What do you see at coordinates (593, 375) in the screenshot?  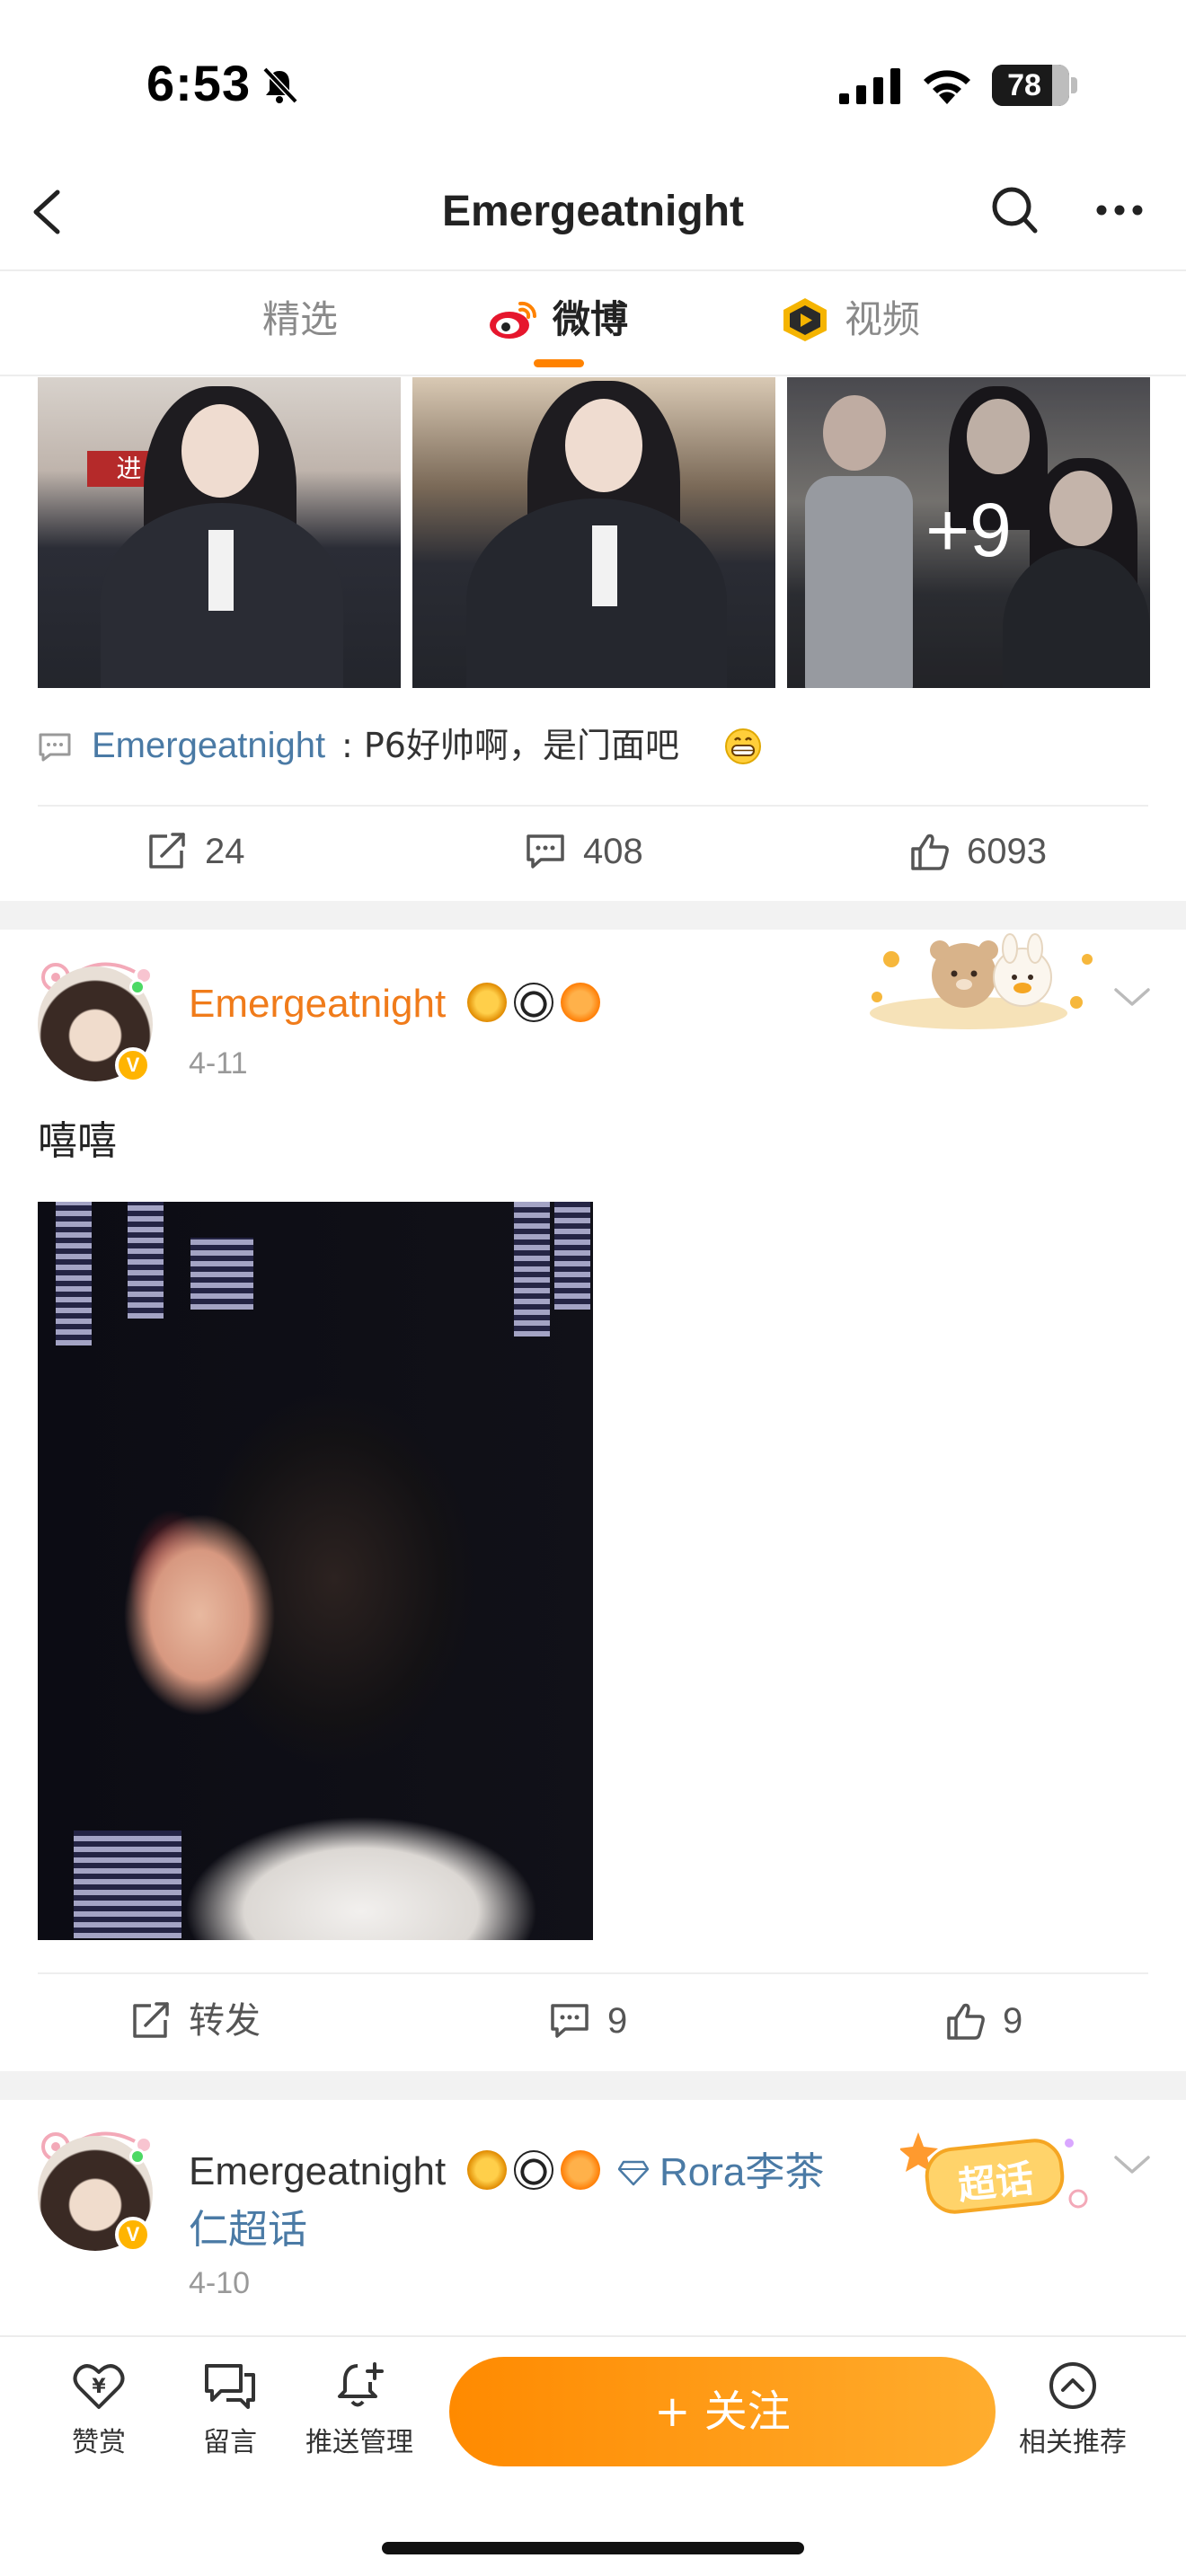 I see `tabs-divider` at bounding box center [593, 375].